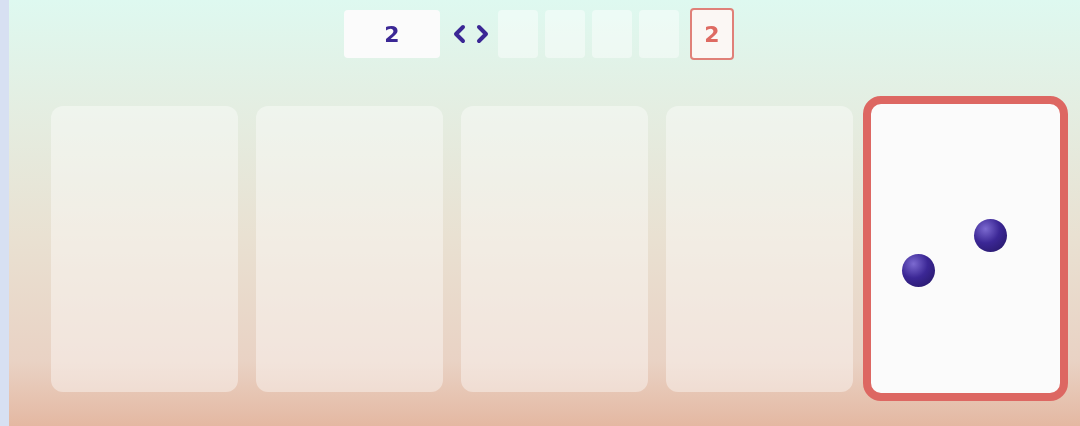  Describe the element at coordinates (471, 34) in the screenshot. I see `code-icon` at that location.